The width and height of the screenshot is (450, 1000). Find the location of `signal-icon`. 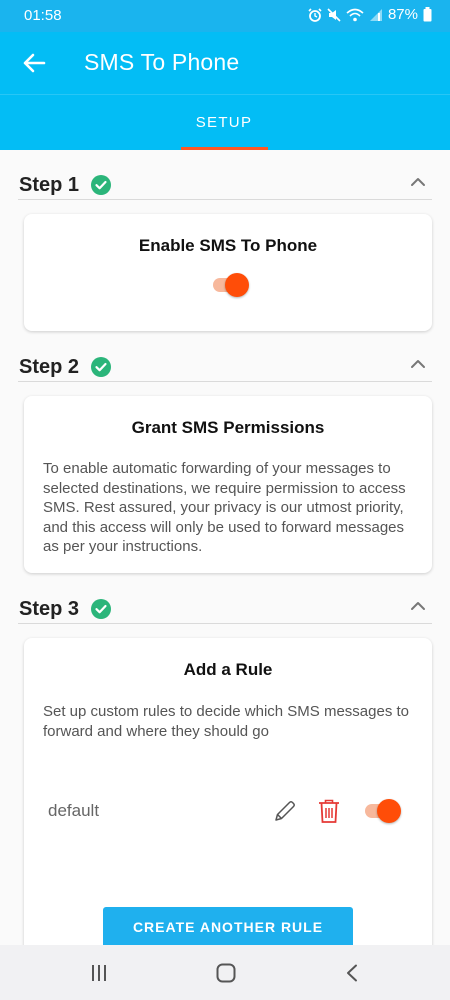

signal-icon is located at coordinates (375, 14).